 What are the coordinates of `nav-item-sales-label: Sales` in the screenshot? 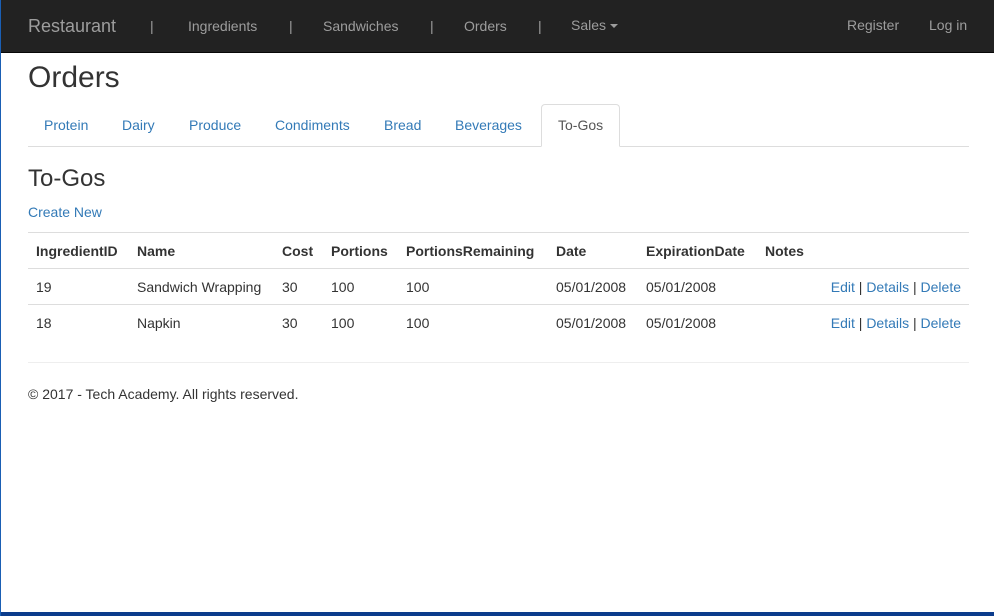 It's located at (589, 25).